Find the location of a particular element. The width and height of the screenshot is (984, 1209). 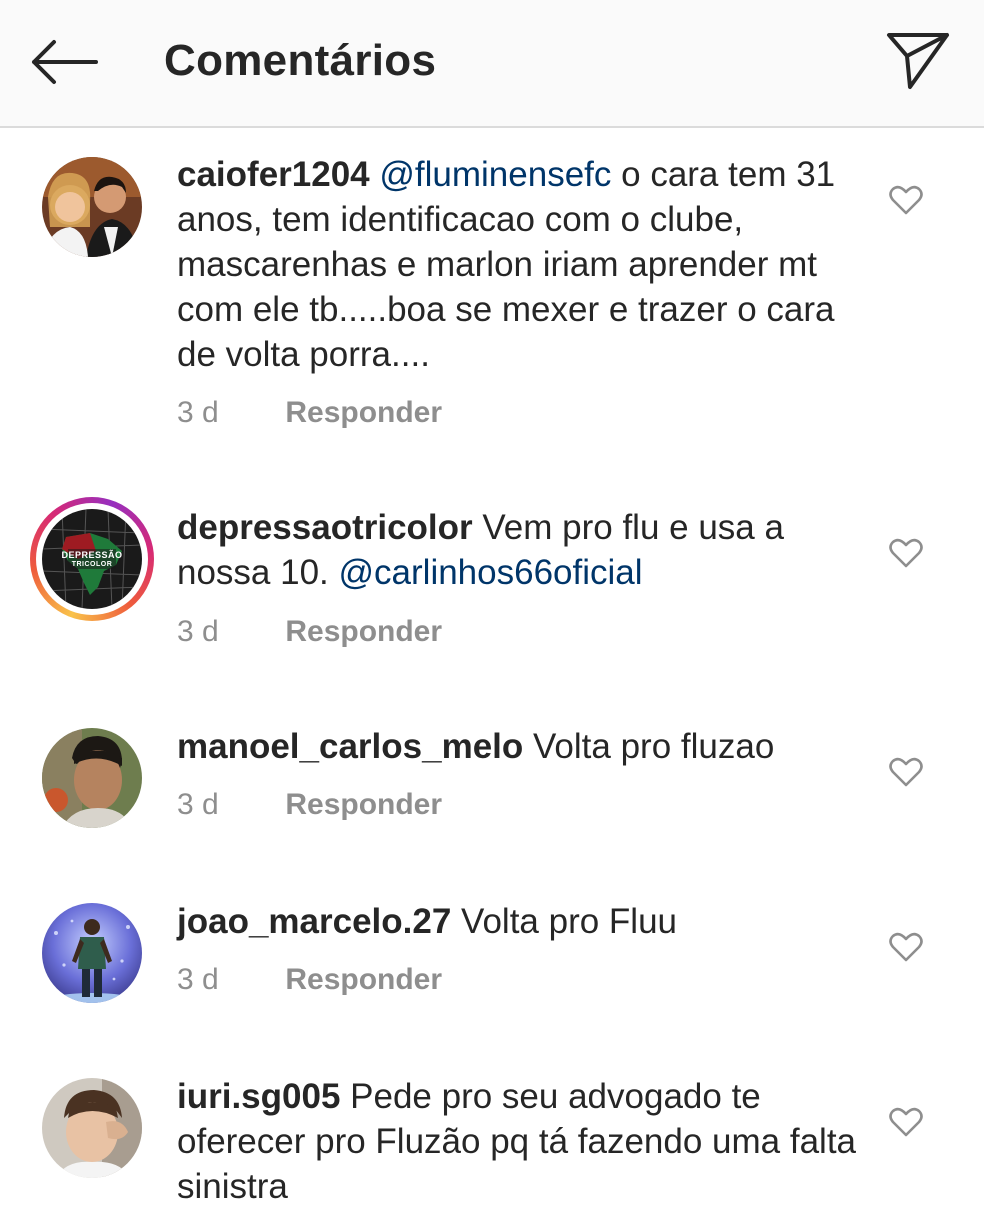

comment-mention: @carlinhos66oficial is located at coordinates (491, 572).